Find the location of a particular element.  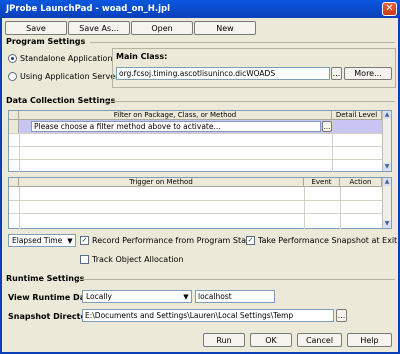

standalone-label: Standalone Application is located at coordinates (66, 58).